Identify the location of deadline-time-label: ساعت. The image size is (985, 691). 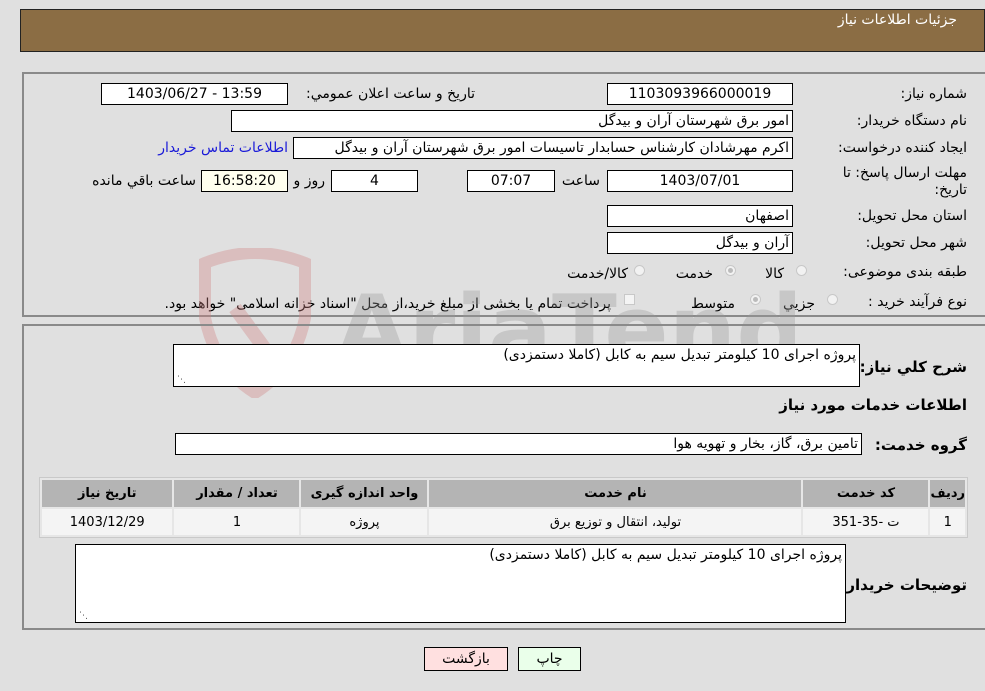
(580, 181).